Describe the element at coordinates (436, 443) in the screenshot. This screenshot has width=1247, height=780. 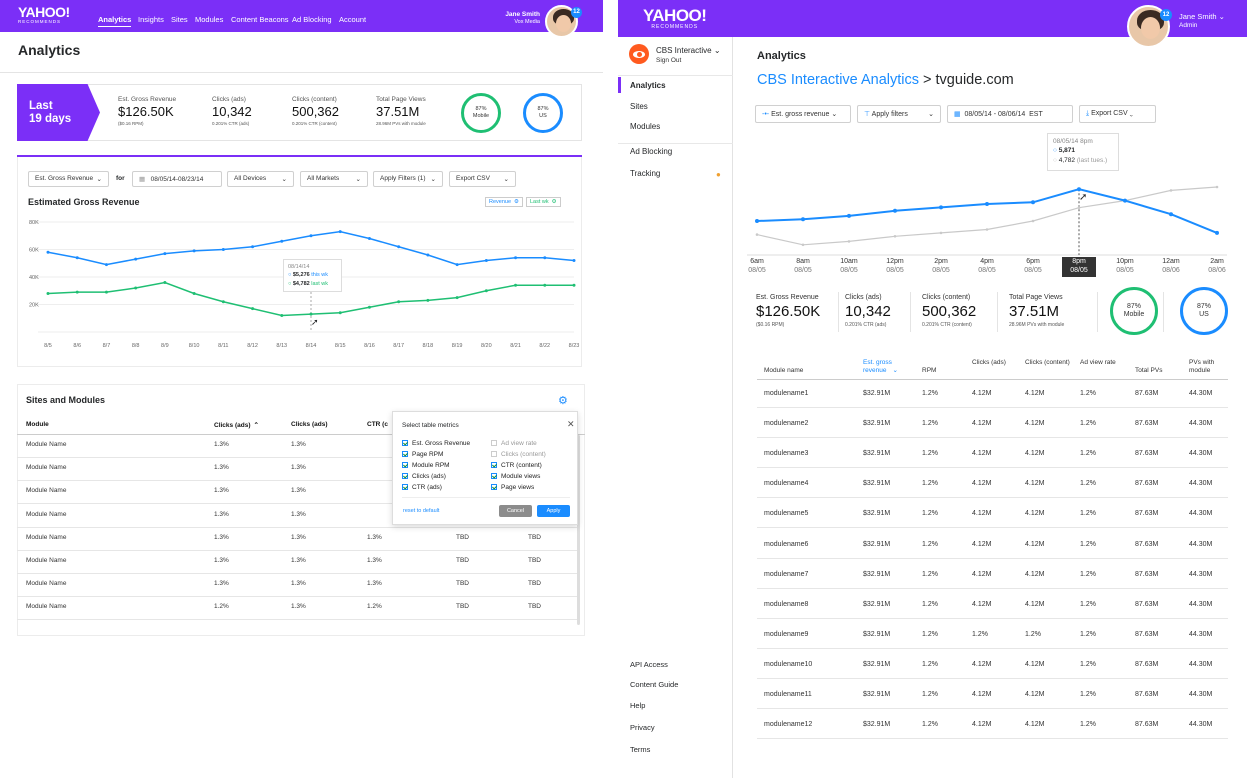
I see `metric-checkbox: Est. Gross Revenue` at that location.